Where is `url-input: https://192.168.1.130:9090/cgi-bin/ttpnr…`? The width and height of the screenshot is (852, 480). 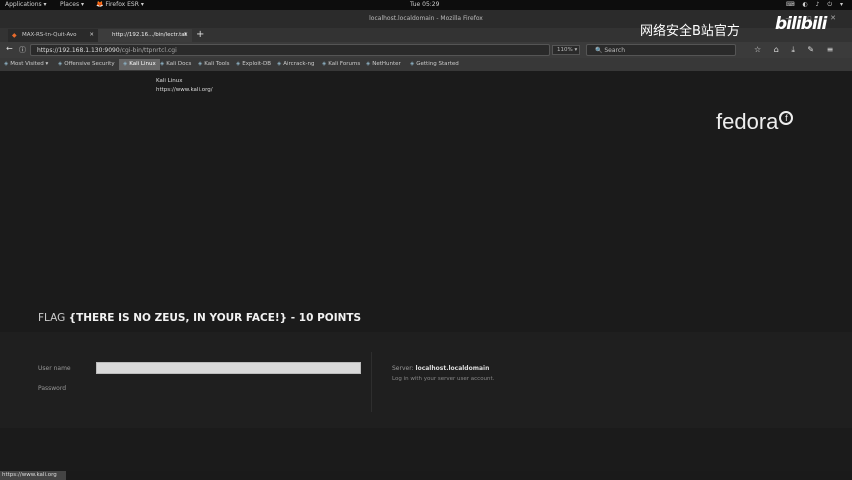
url-input: https://192.168.1.130:9090/cgi-bin/ttpnr… is located at coordinates (290, 50).